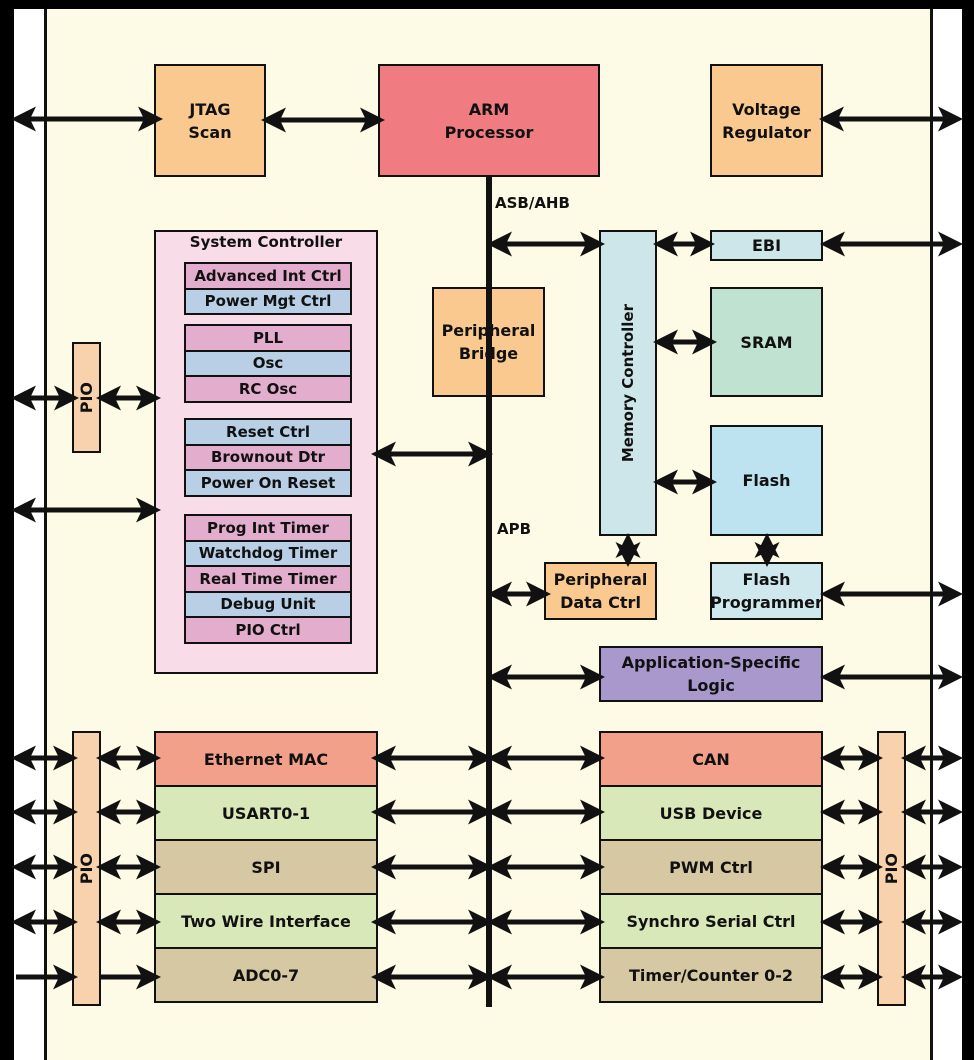  What do you see at coordinates (489, 120) in the screenshot?
I see `arm-processor-block: ARM Processor` at bounding box center [489, 120].